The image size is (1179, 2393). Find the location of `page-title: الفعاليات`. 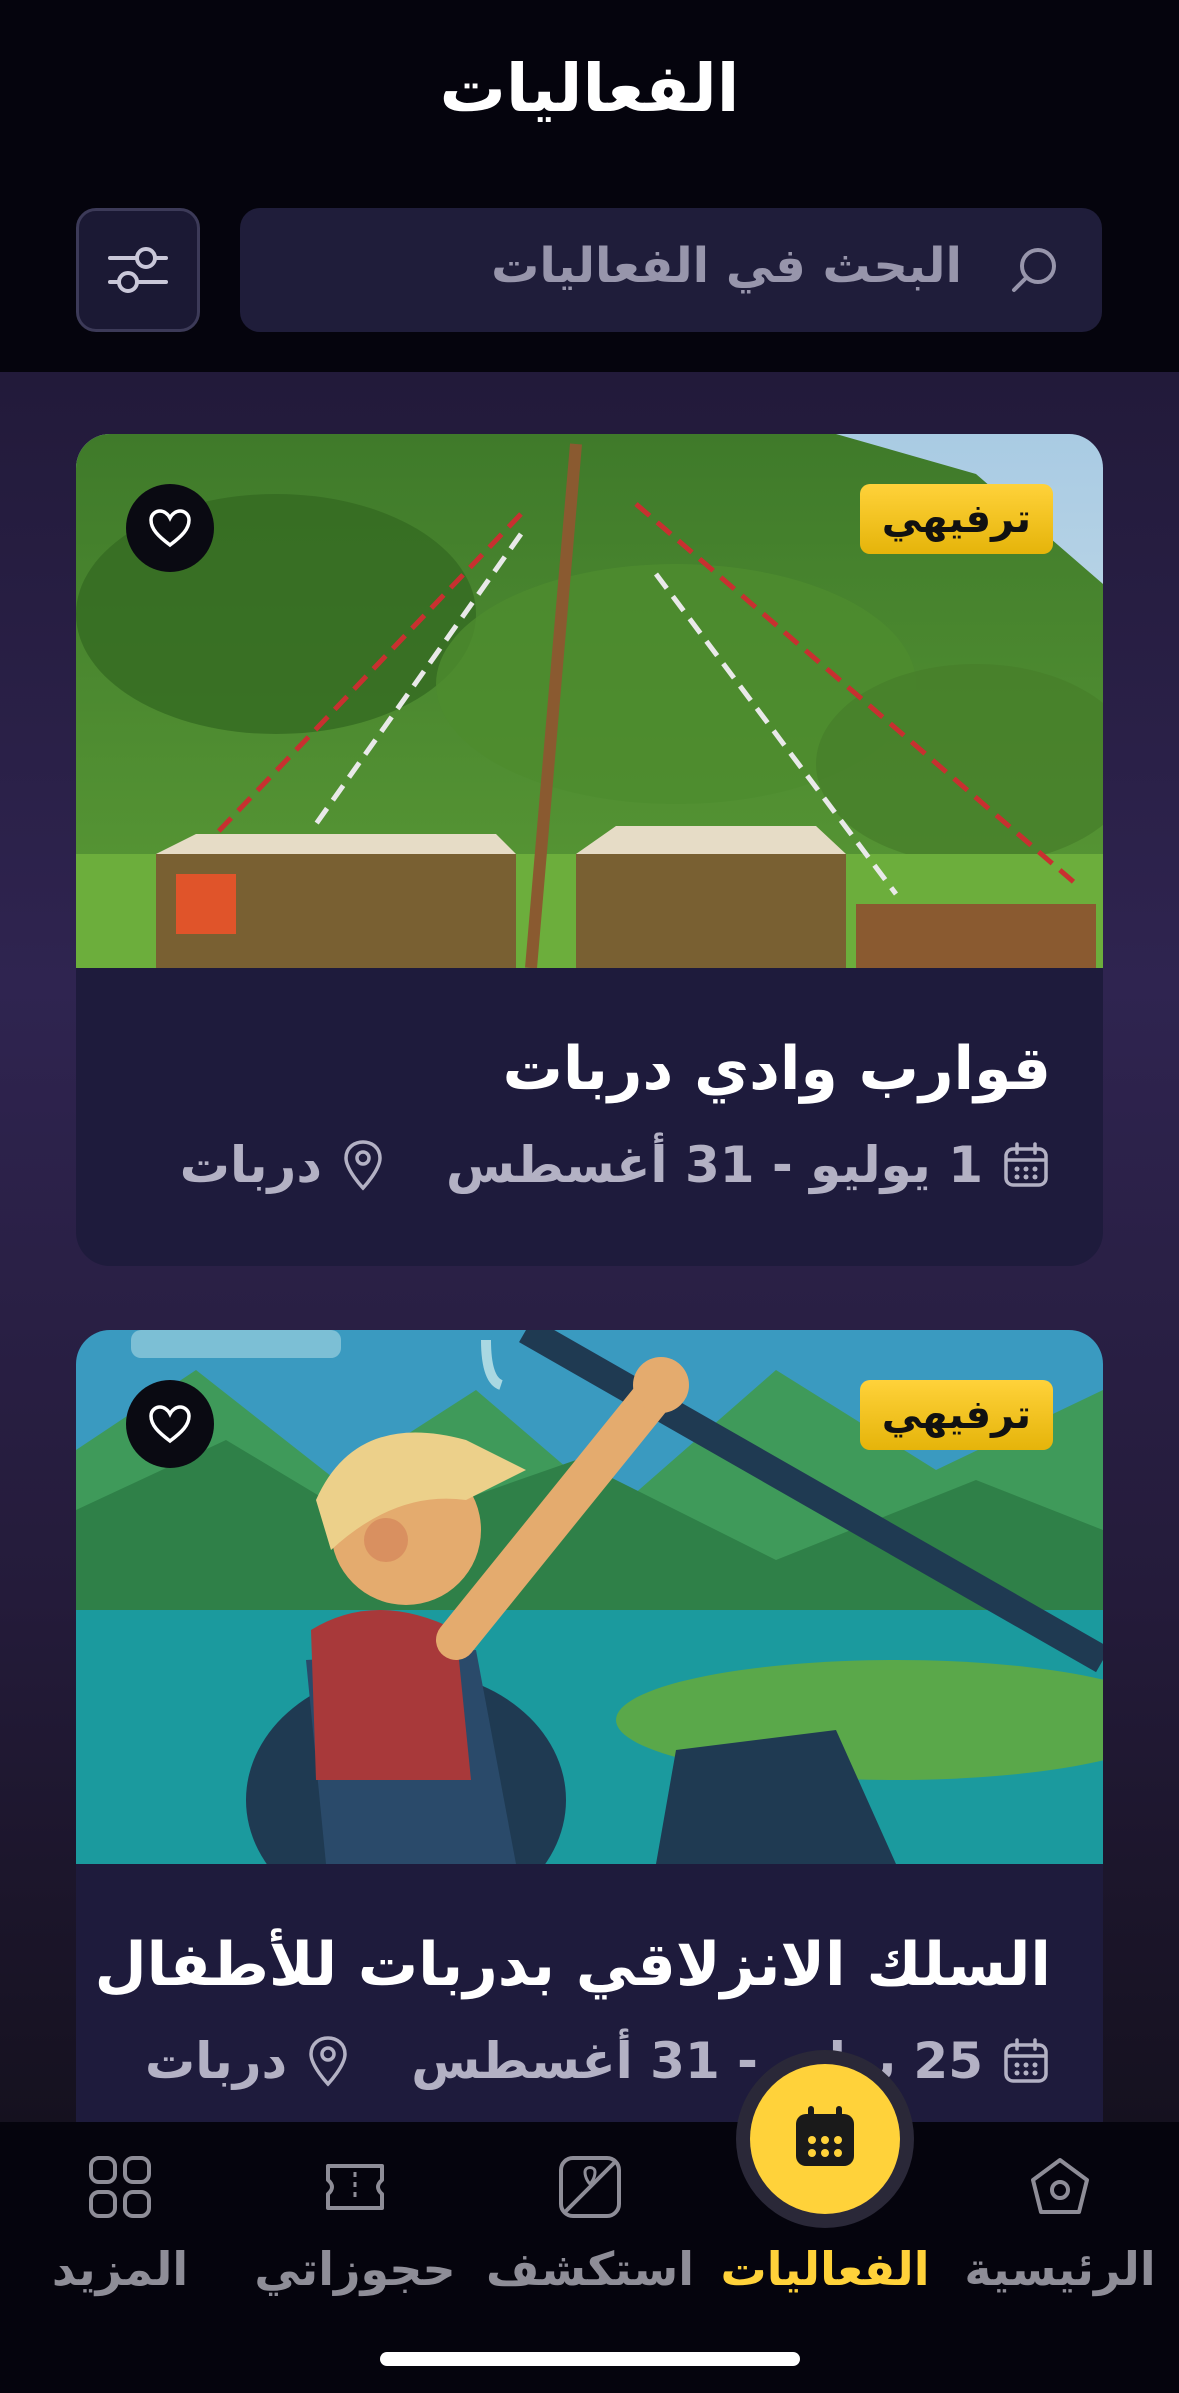

page-title: الفعاليات is located at coordinates (589, 88).